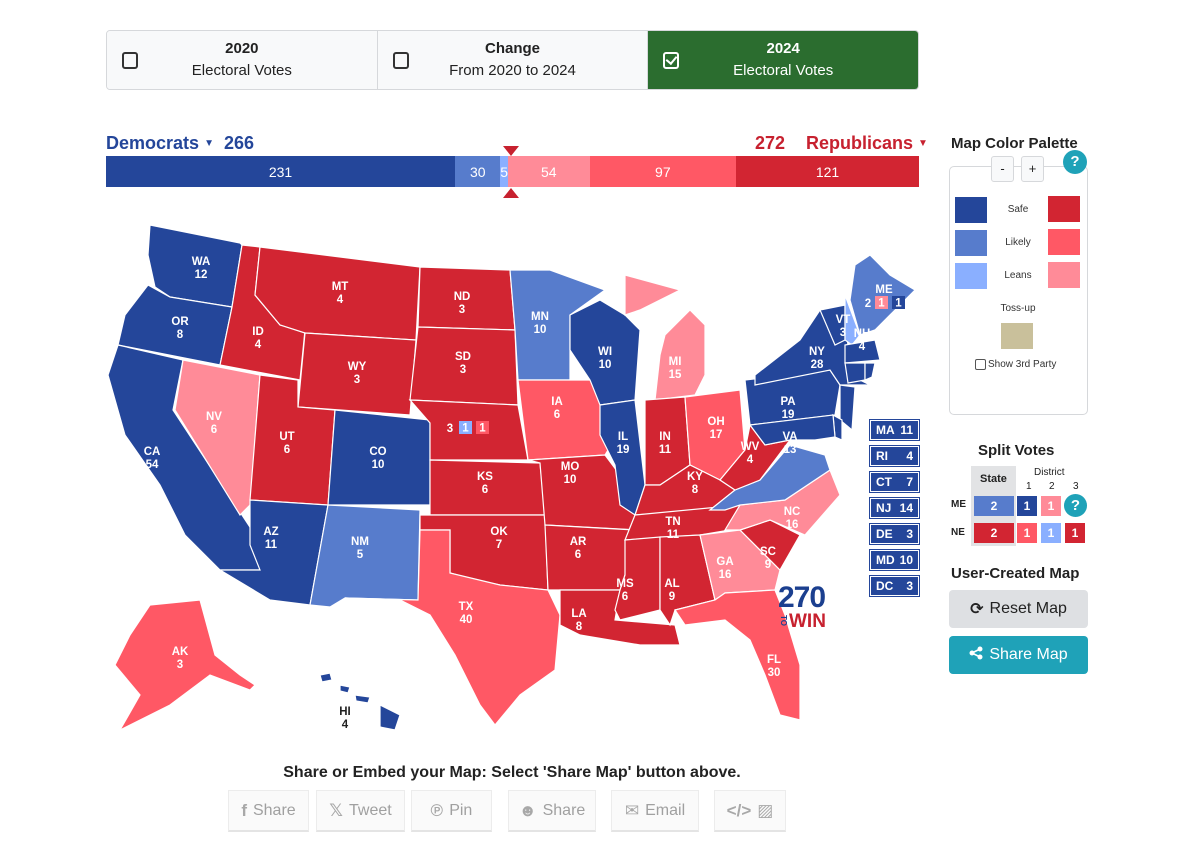 The image size is (1179, 852). What do you see at coordinates (1051, 506) in the screenshot?
I see `me-district-2-vote: 1` at bounding box center [1051, 506].